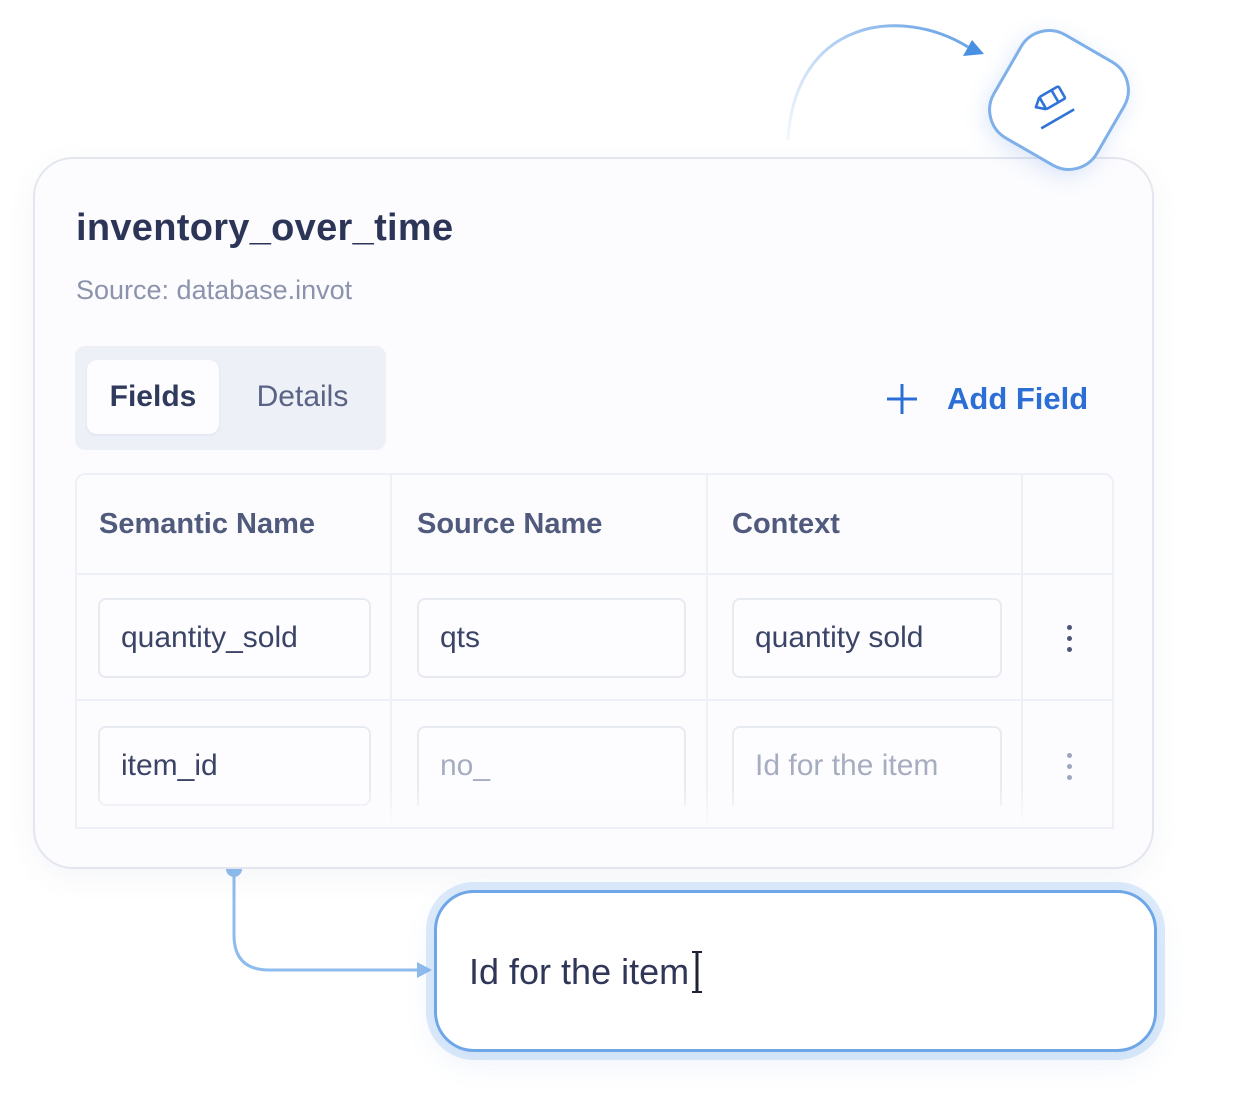 Image resolution: width=1235 pixels, height=1106 pixels. I want to click on add-field-label: Add Field, so click(1018, 398).